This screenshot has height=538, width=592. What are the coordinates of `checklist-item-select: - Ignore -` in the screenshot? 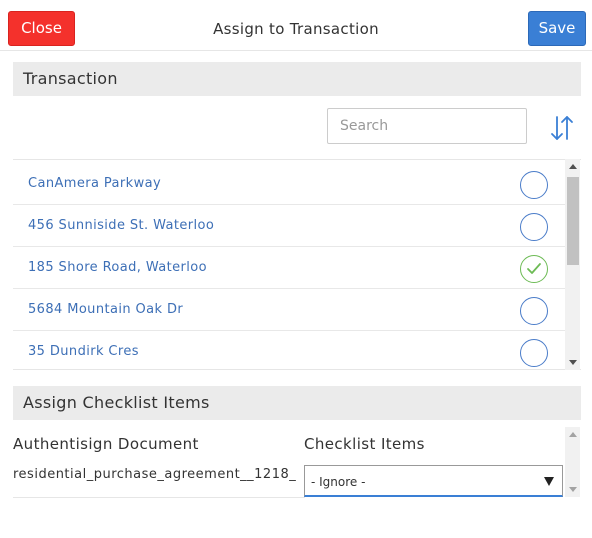 It's located at (433, 481).